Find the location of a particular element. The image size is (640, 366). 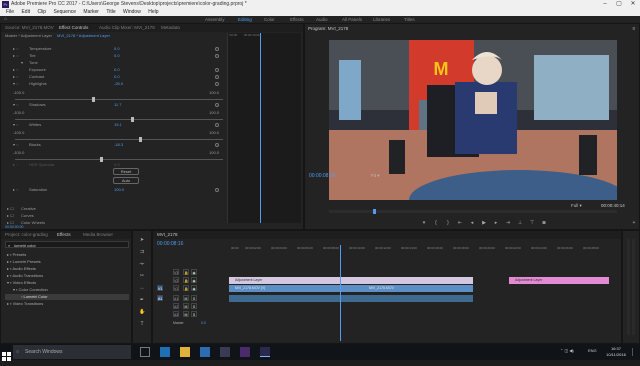

blacks-slider is located at coordinates (119, 159).